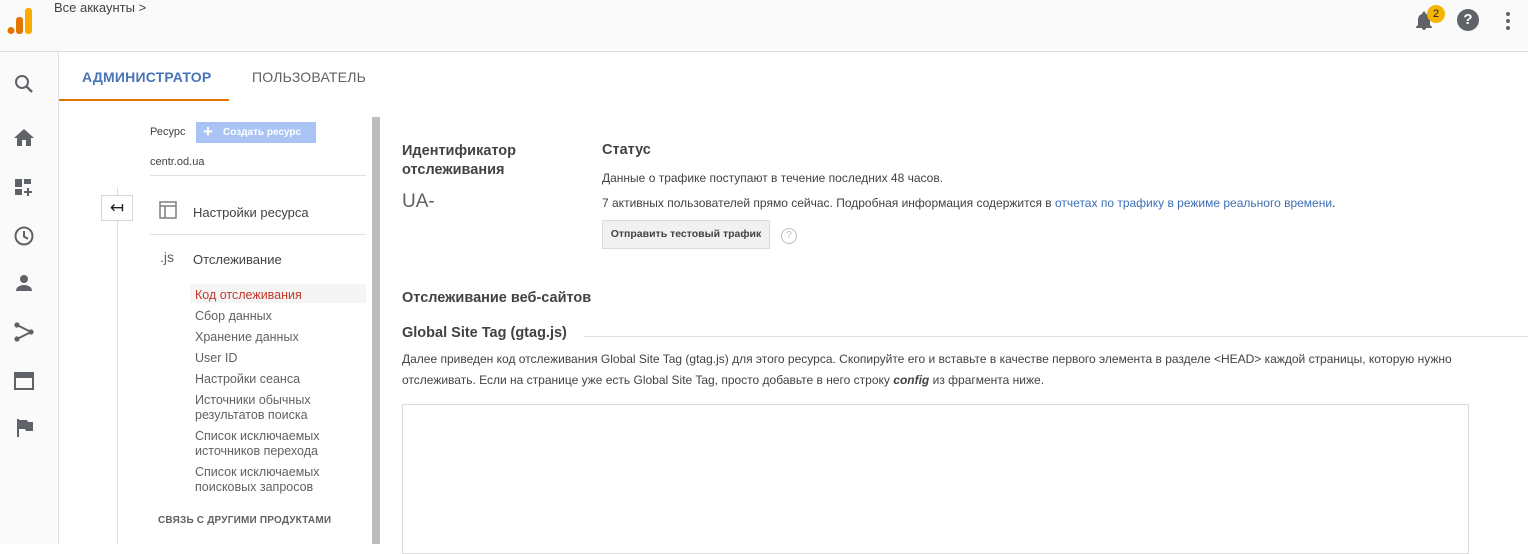 This screenshot has width=1528, height=554. I want to click on tree-line, so click(117, 365).